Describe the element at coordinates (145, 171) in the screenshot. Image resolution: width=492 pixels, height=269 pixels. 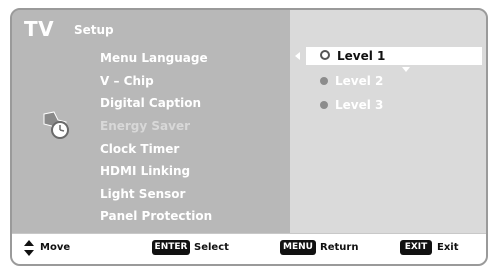
I see `menu-item-hdmi-linking: HDMI Linking` at that location.